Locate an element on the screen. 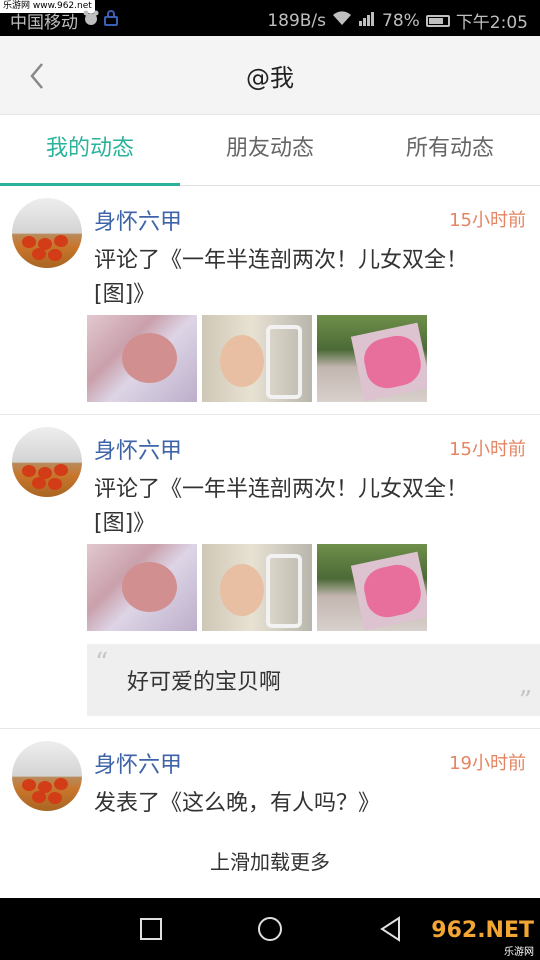  logo-subtext: 乐游网 is located at coordinates (519, 952).